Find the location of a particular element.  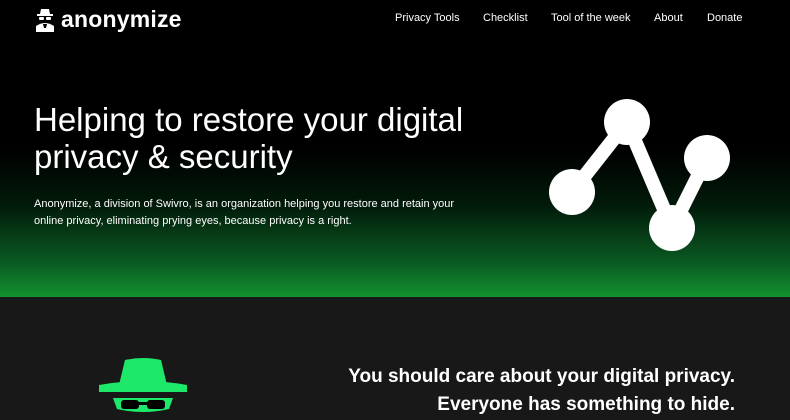

nav-checklist: Checklist is located at coordinates (505, 18).